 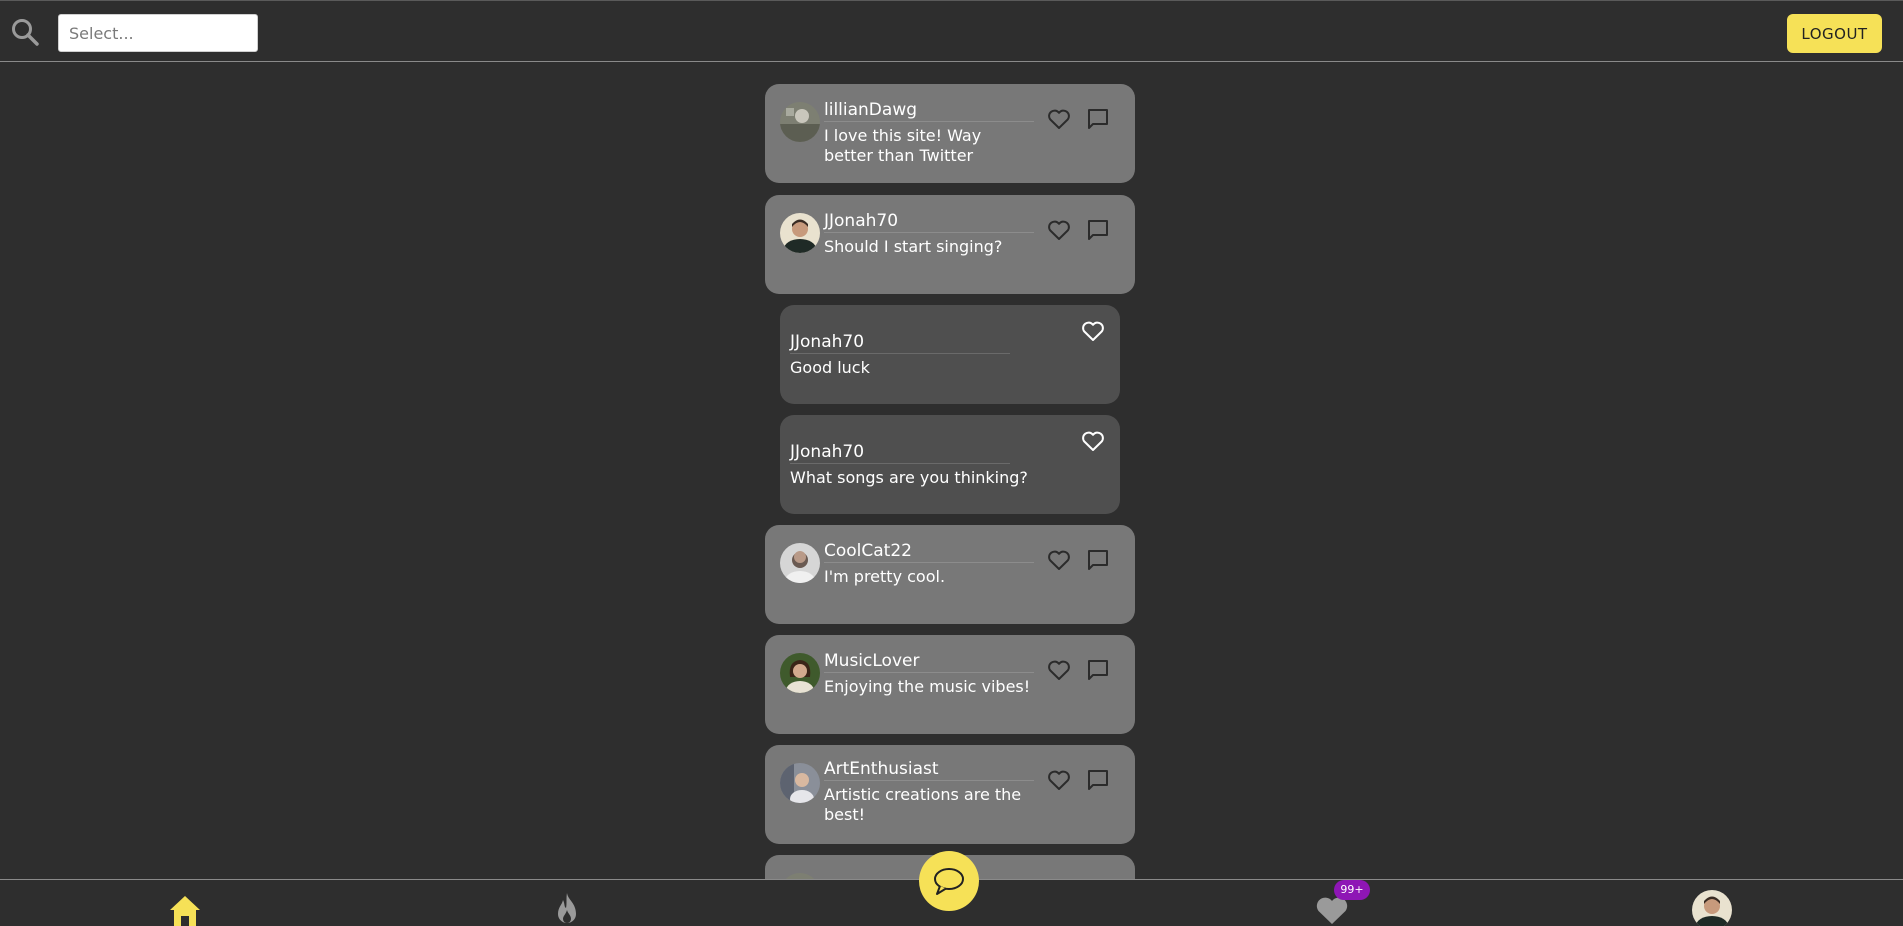 I want to click on post-card: JJonah70 Should I start singing?, so click(x=950, y=244).